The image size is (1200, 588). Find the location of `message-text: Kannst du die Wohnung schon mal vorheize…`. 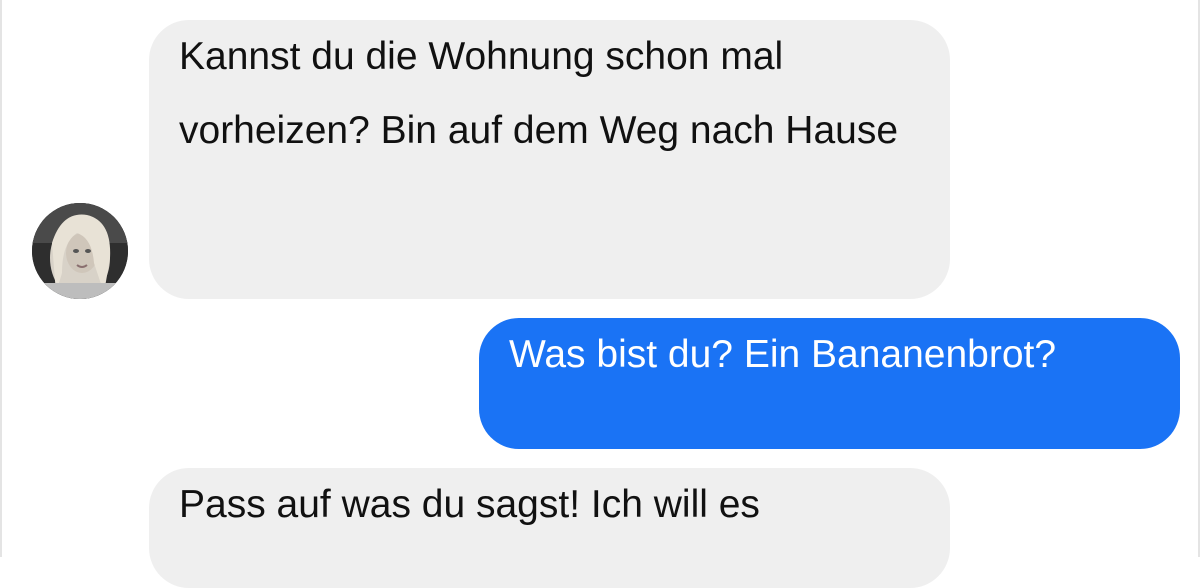

message-text: Kannst du die Wohnung schon mal vorheize… is located at coordinates (539, 93).